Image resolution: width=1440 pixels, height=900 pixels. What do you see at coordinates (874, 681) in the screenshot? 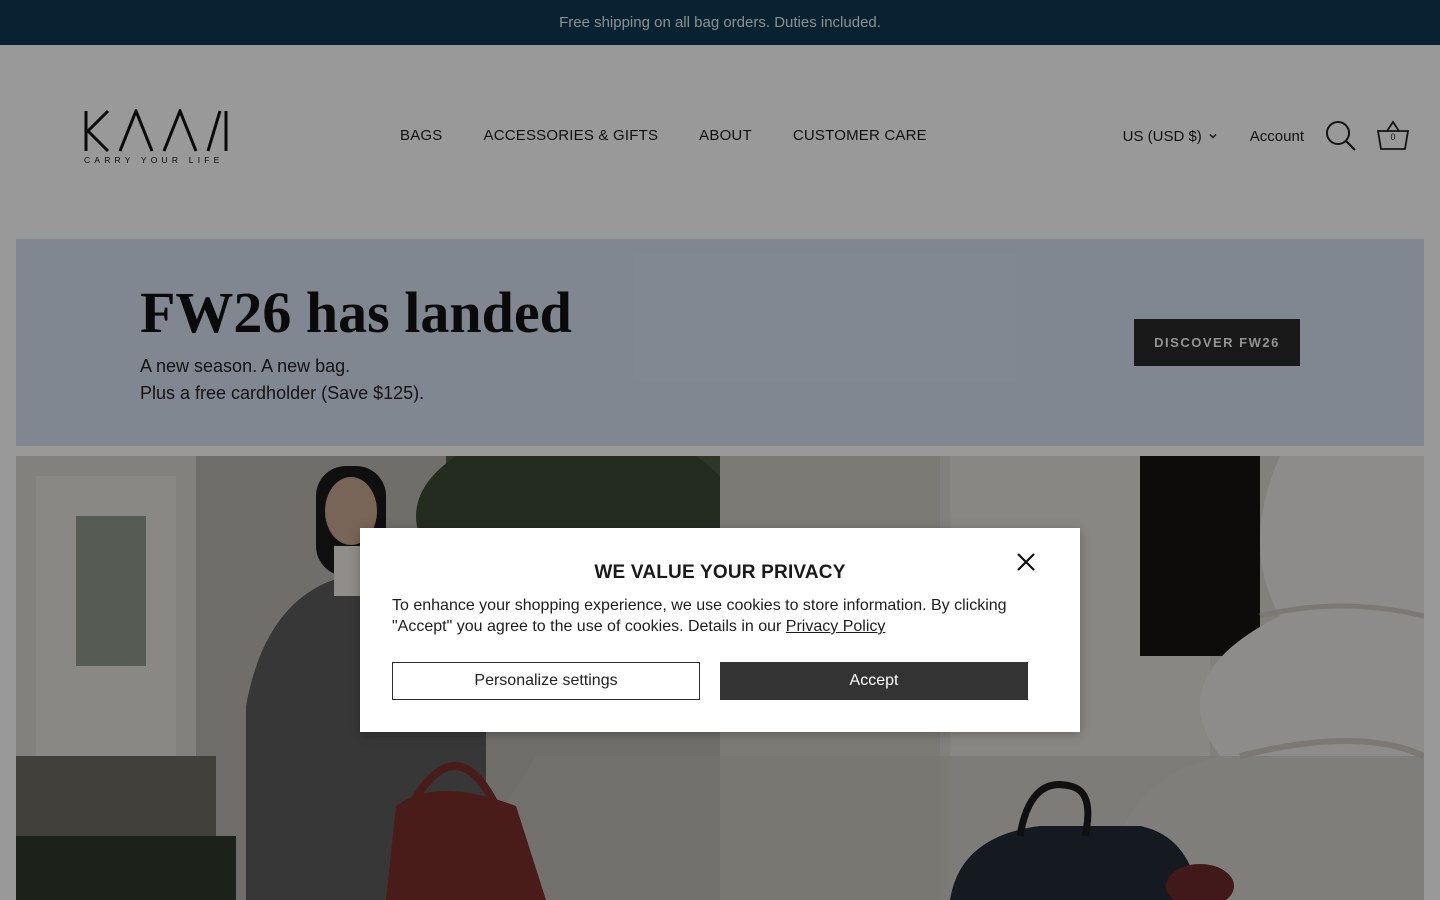
I see `accept-button: Accept` at bounding box center [874, 681].